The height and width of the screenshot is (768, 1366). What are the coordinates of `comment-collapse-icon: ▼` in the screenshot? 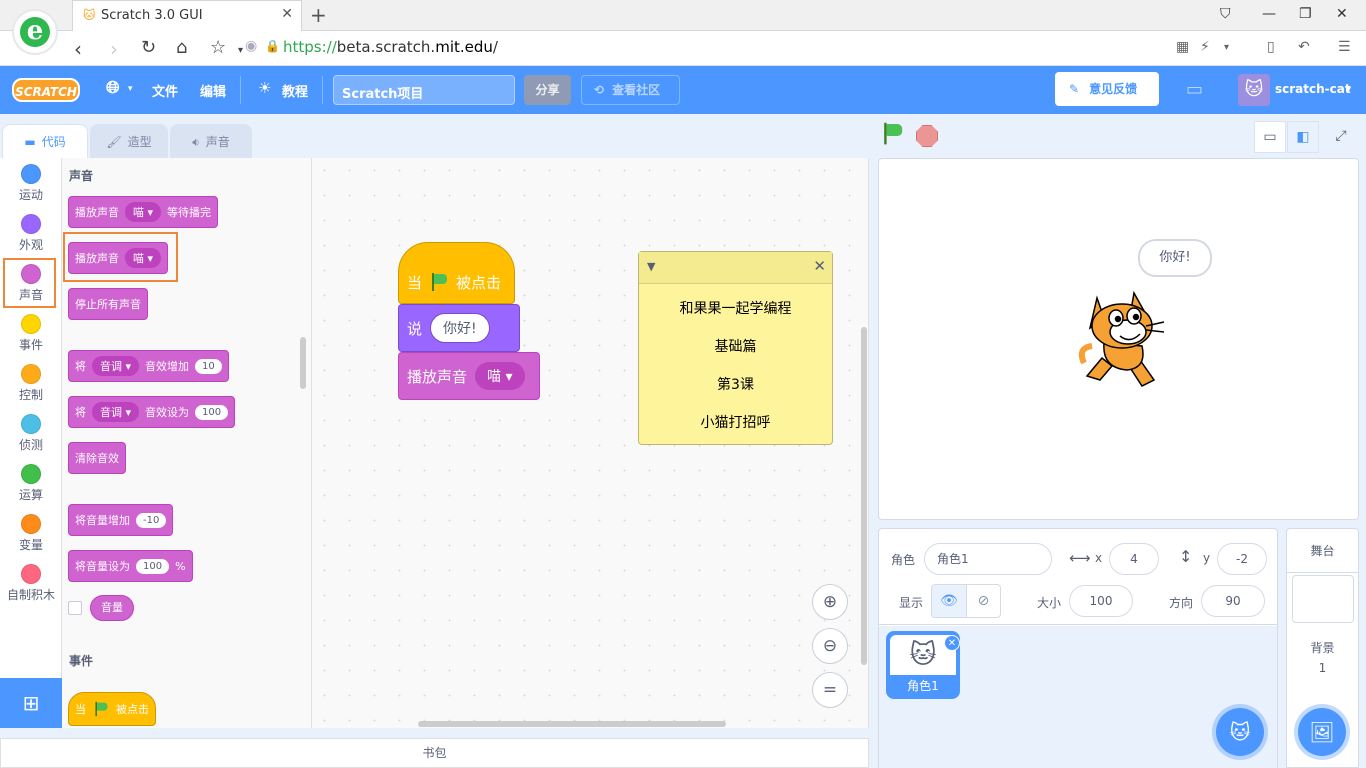 It's located at (651, 266).